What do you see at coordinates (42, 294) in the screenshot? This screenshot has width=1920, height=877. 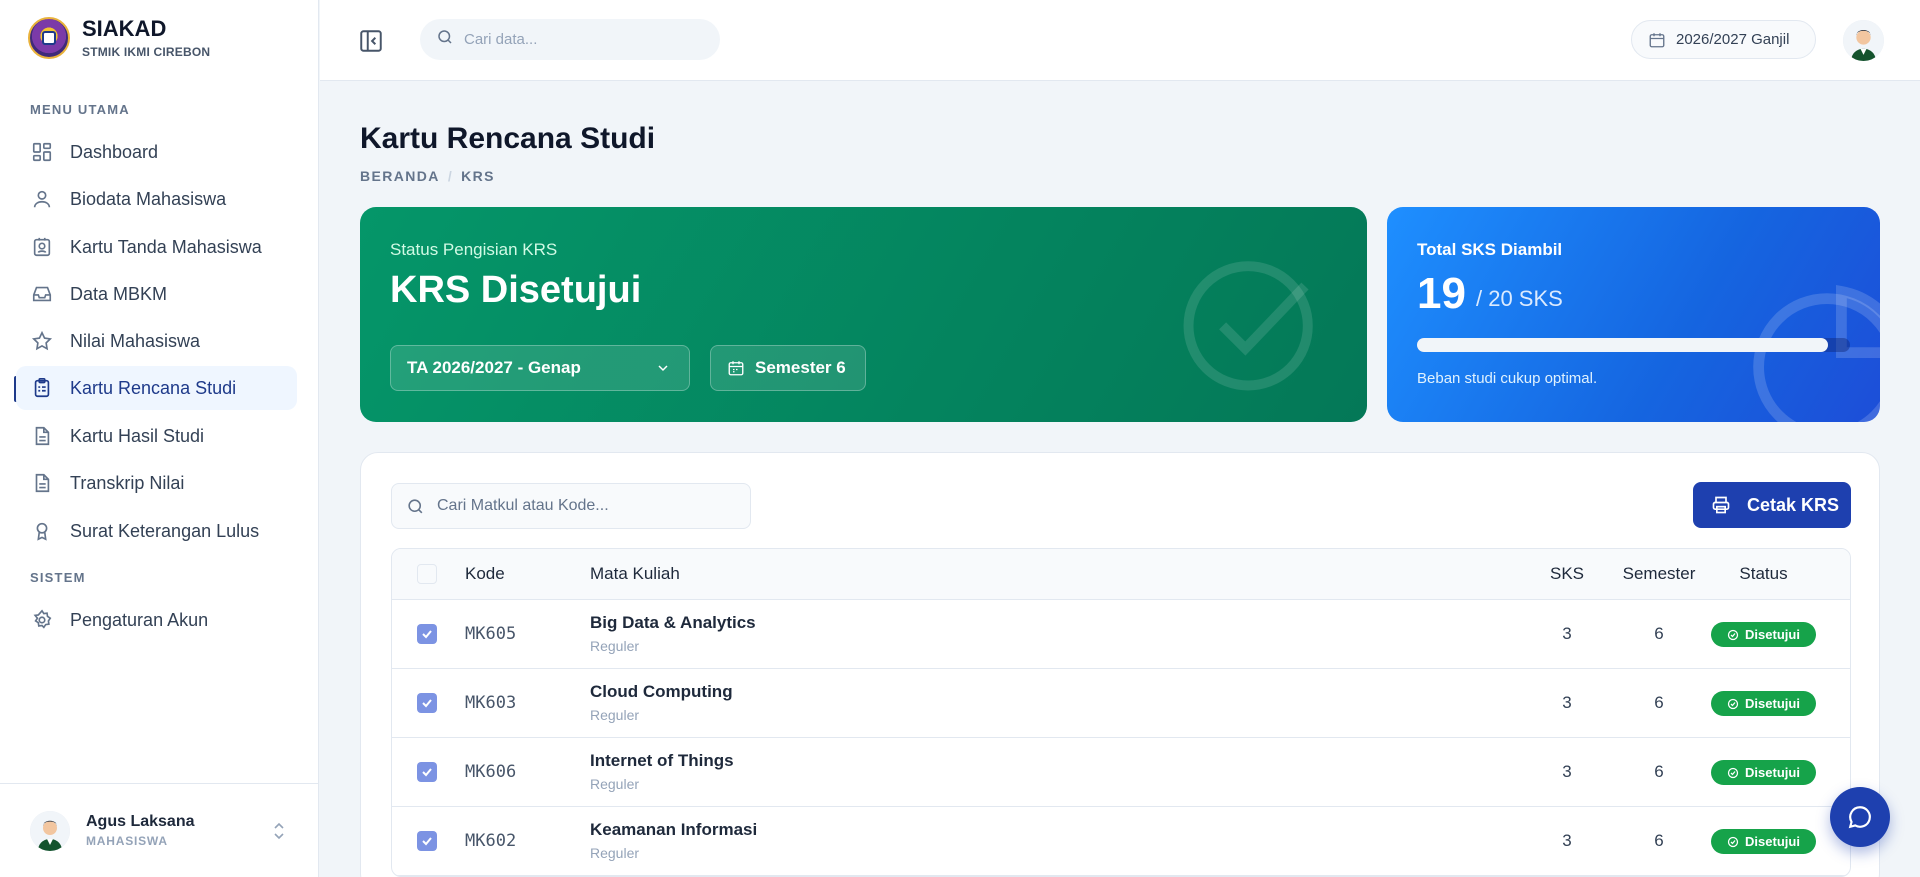 I see `inbox-icon` at bounding box center [42, 294].